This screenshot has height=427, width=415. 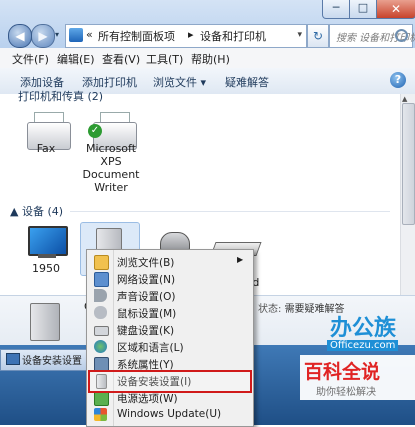 What do you see at coordinates (43, 36) in the screenshot?
I see `forward-button: ▶` at bounding box center [43, 36].